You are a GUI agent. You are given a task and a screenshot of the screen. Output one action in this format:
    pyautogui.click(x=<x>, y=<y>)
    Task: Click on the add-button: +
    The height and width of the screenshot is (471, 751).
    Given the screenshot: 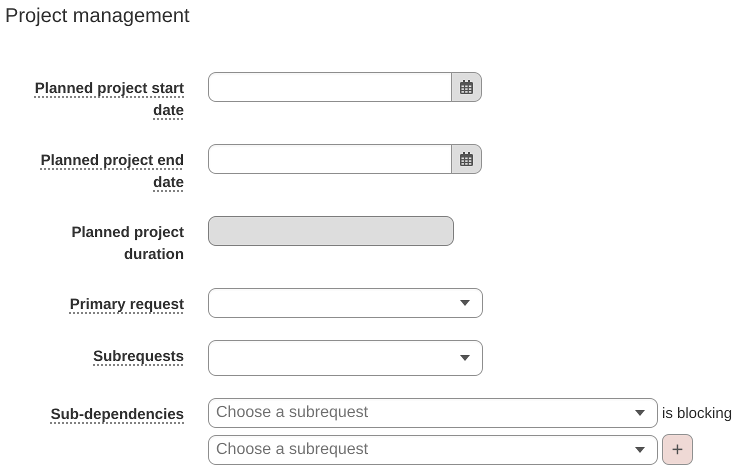 What is the action you would take?
    pyautogui.click(x=677, y=449)
    